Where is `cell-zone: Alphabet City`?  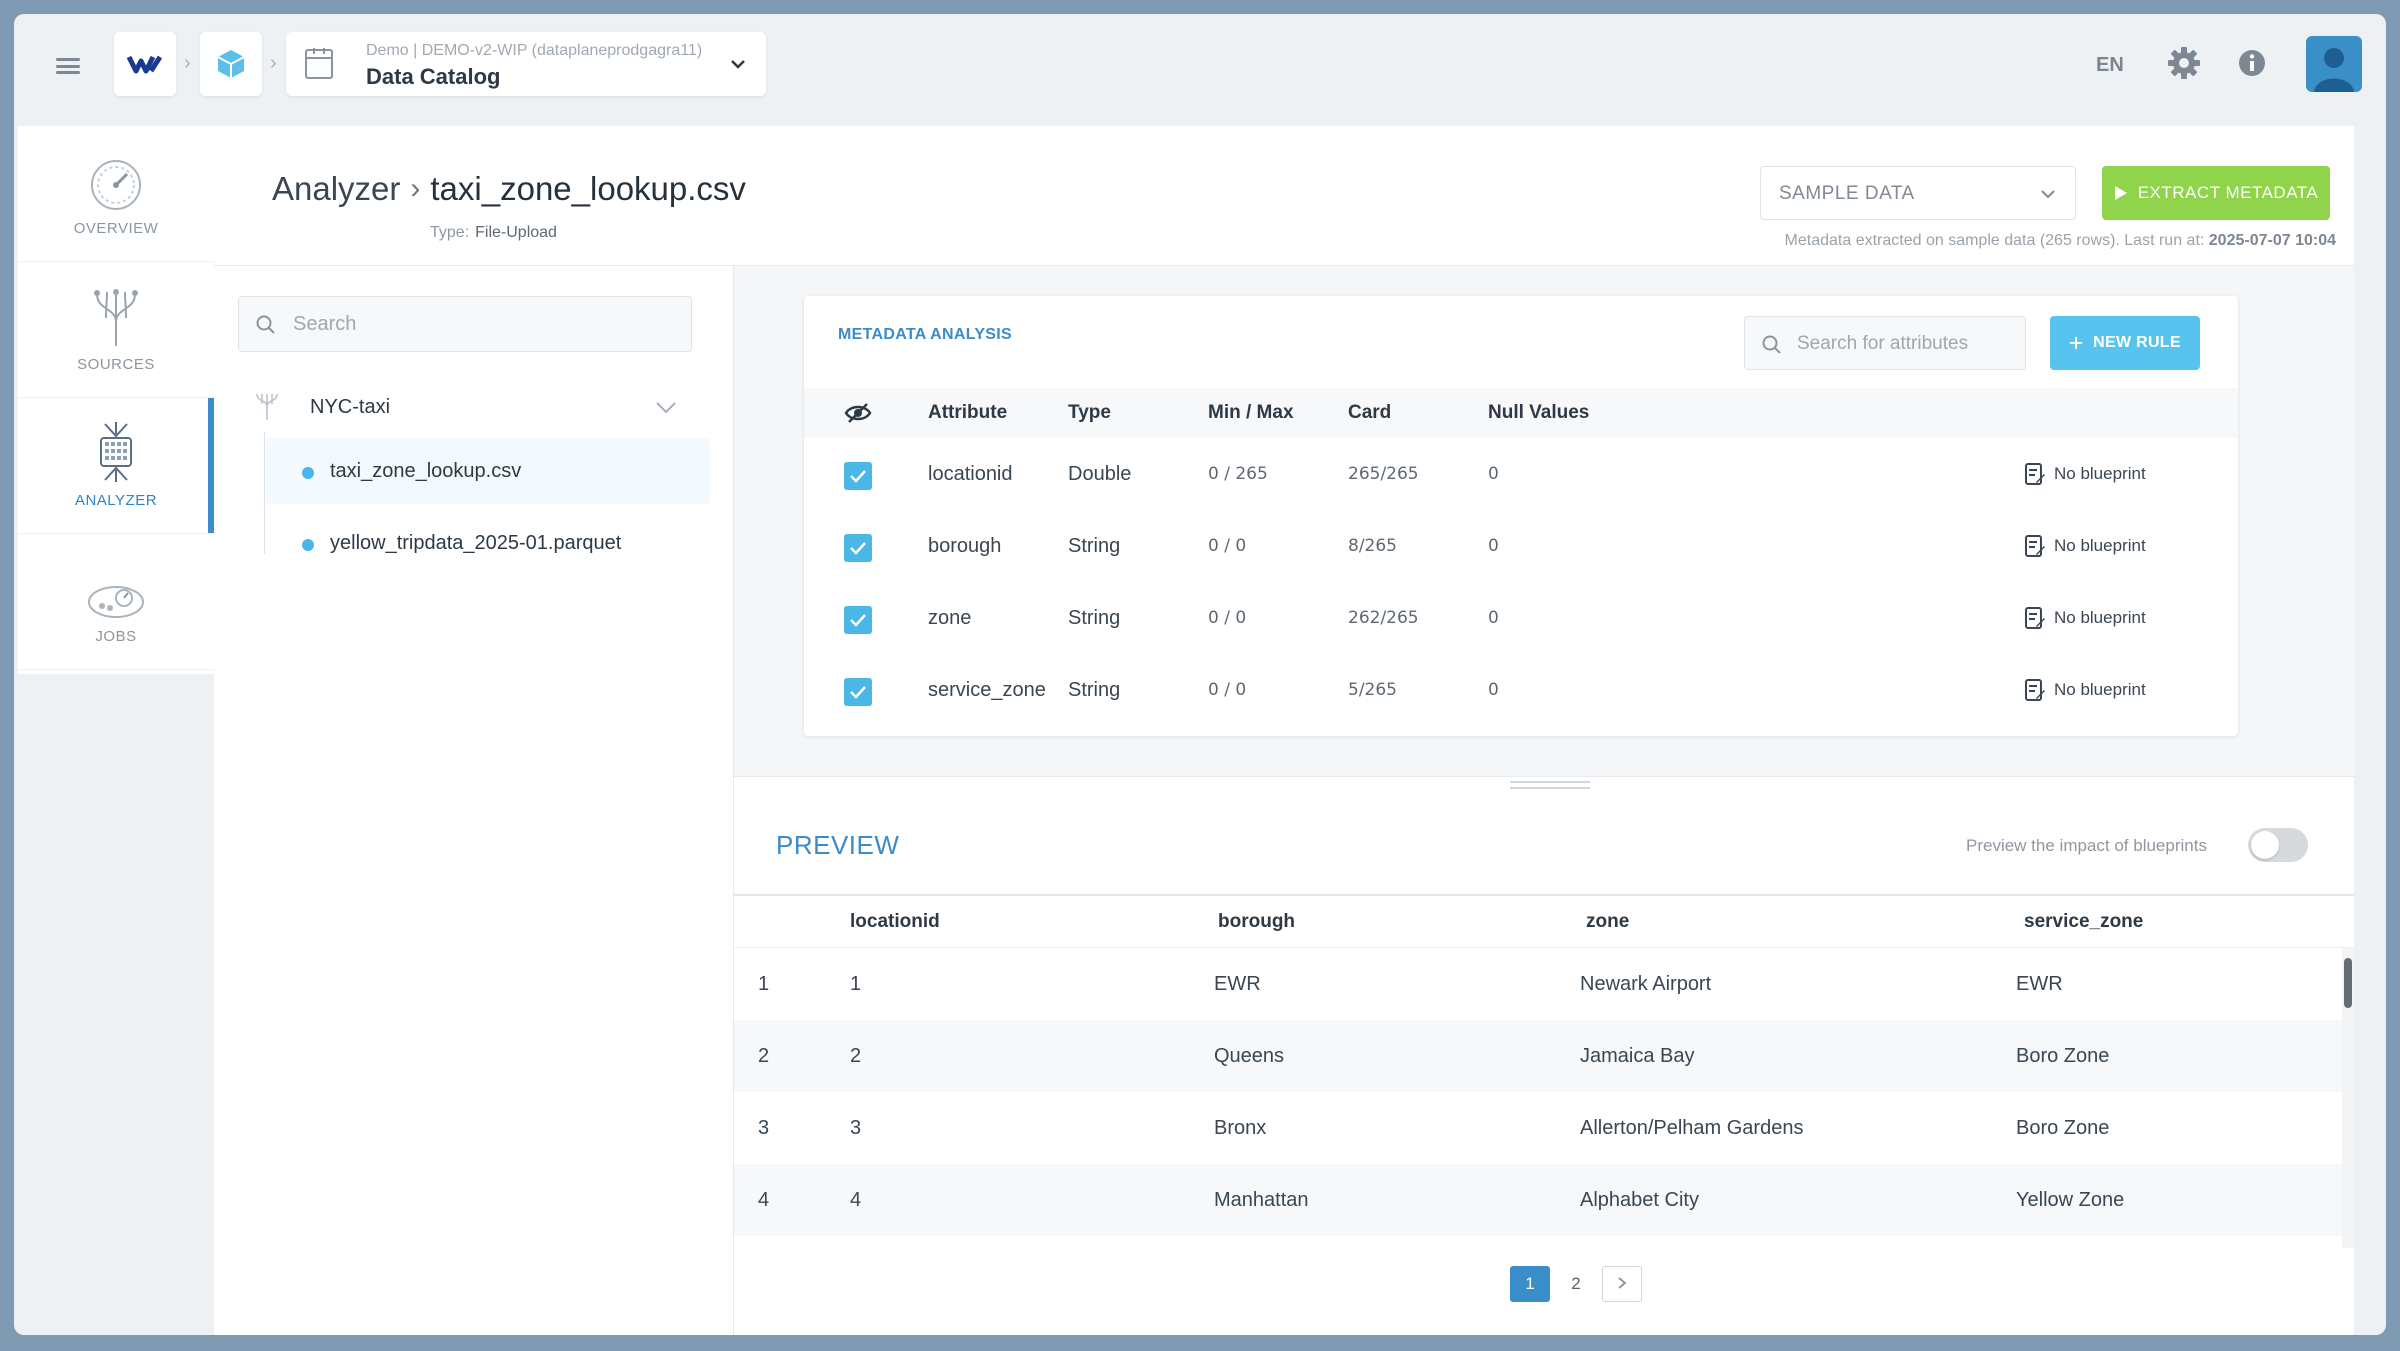
cell-zone: Alphabet City is located at coordinates (1639, 1200).